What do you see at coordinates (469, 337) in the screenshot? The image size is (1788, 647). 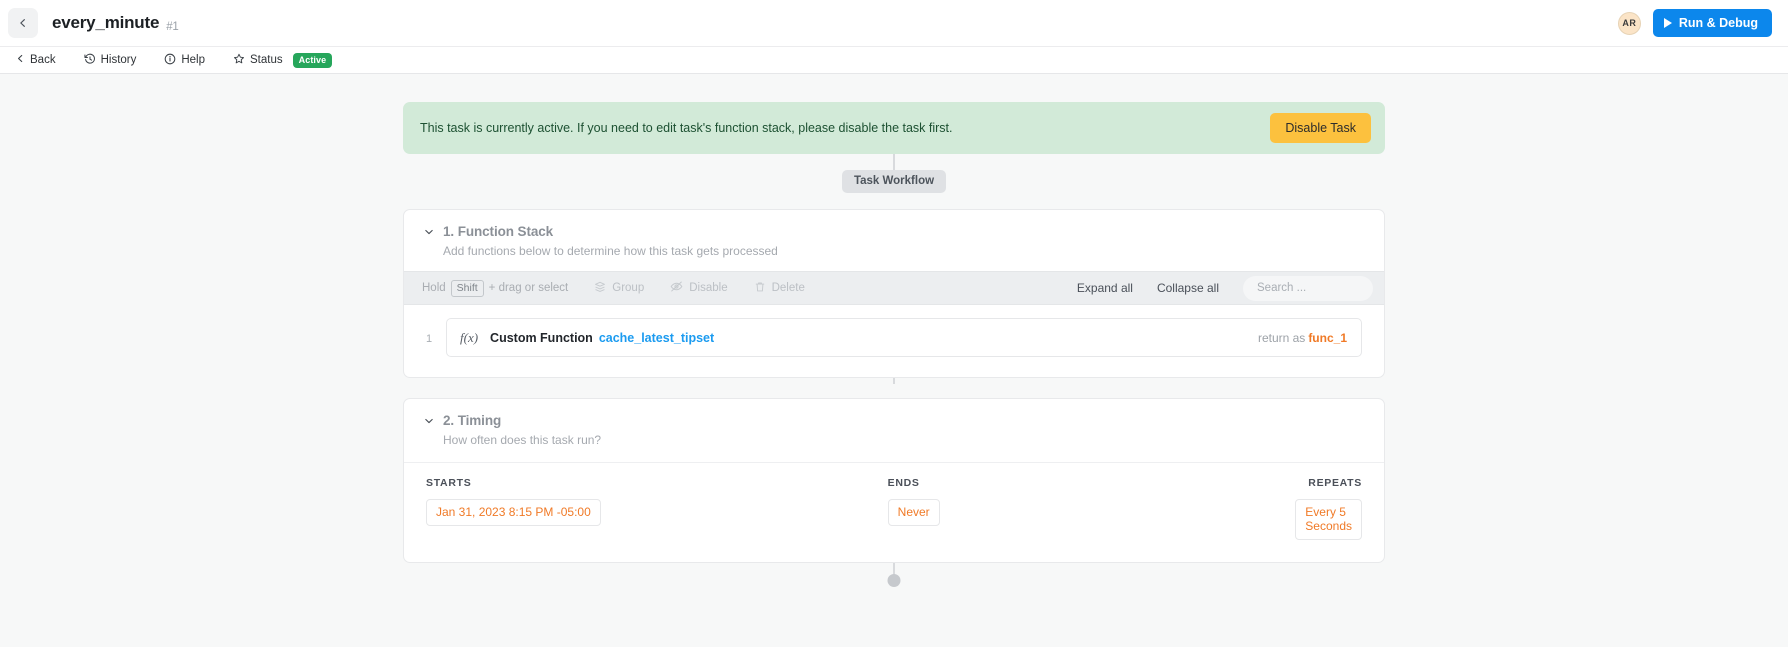 I see `fx-icon: f(x)` at bounding box center [469, 337].